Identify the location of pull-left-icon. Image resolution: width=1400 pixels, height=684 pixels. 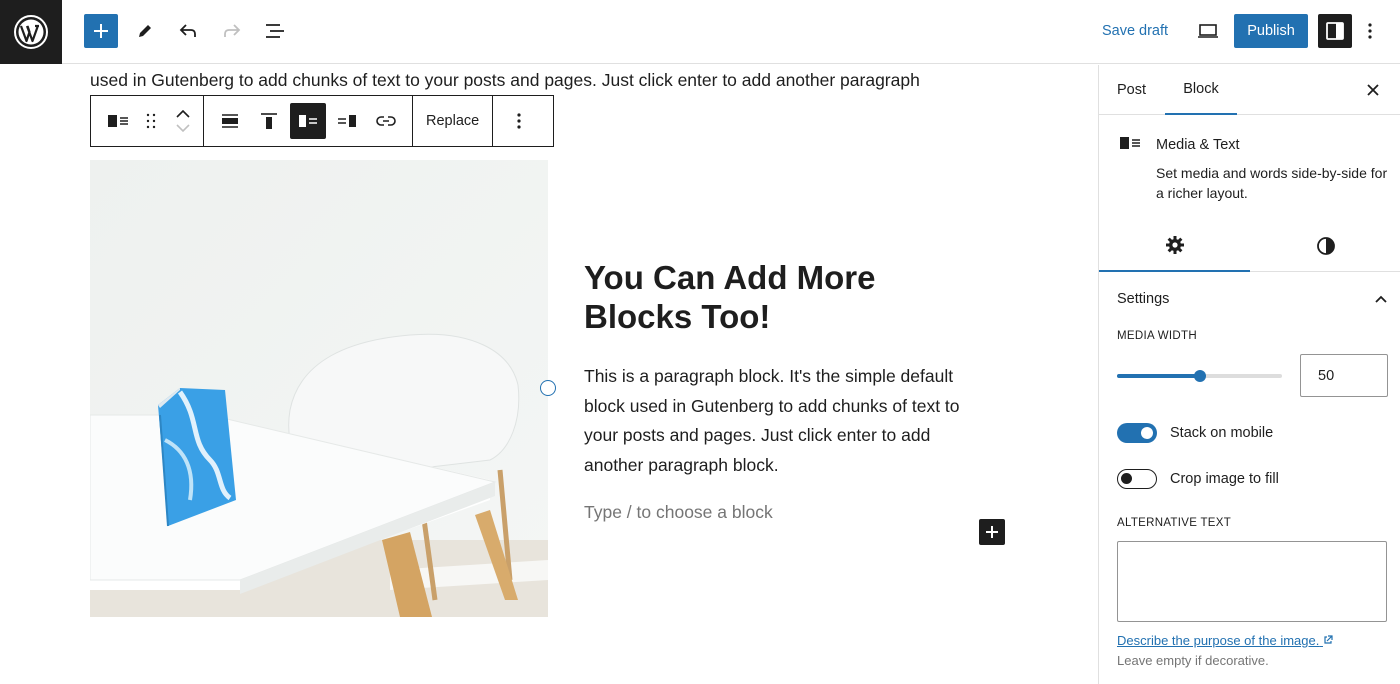
(308, 121).